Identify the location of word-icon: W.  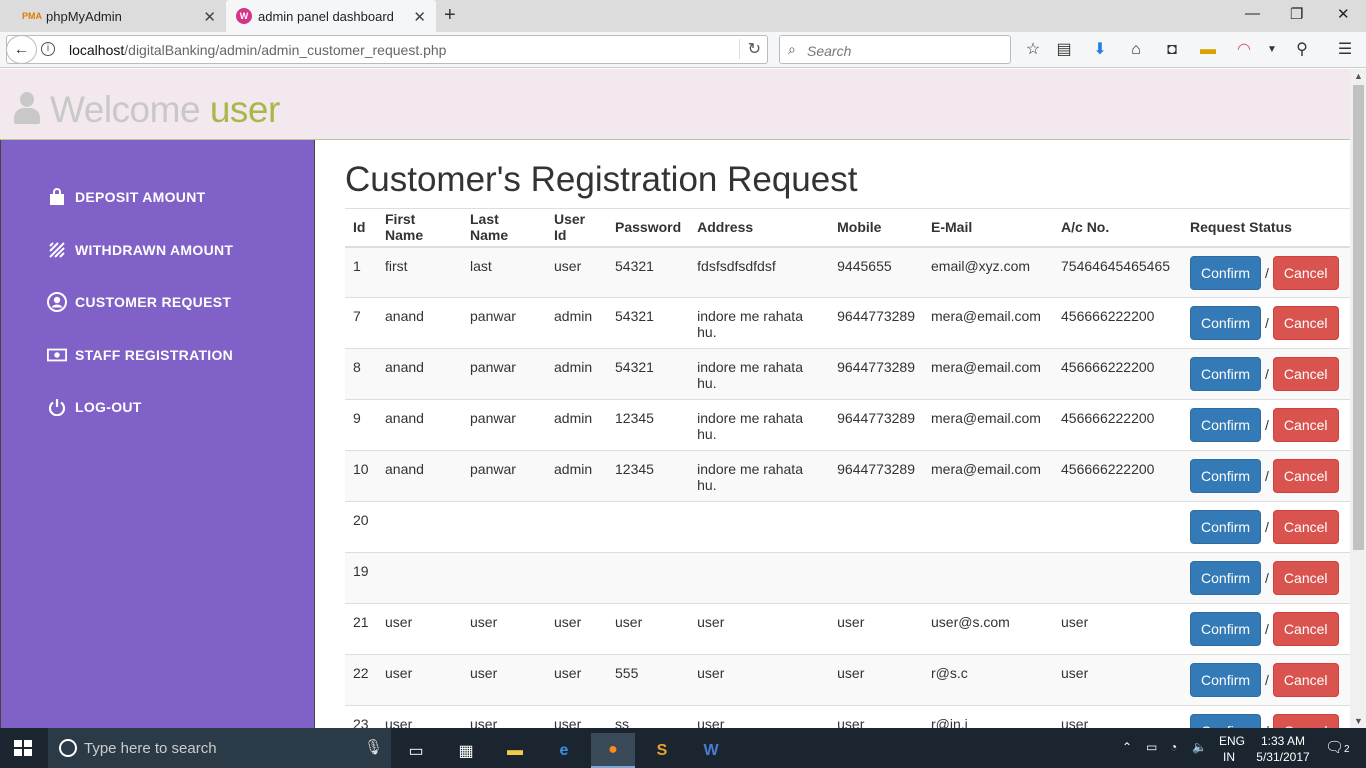
(711, 750).